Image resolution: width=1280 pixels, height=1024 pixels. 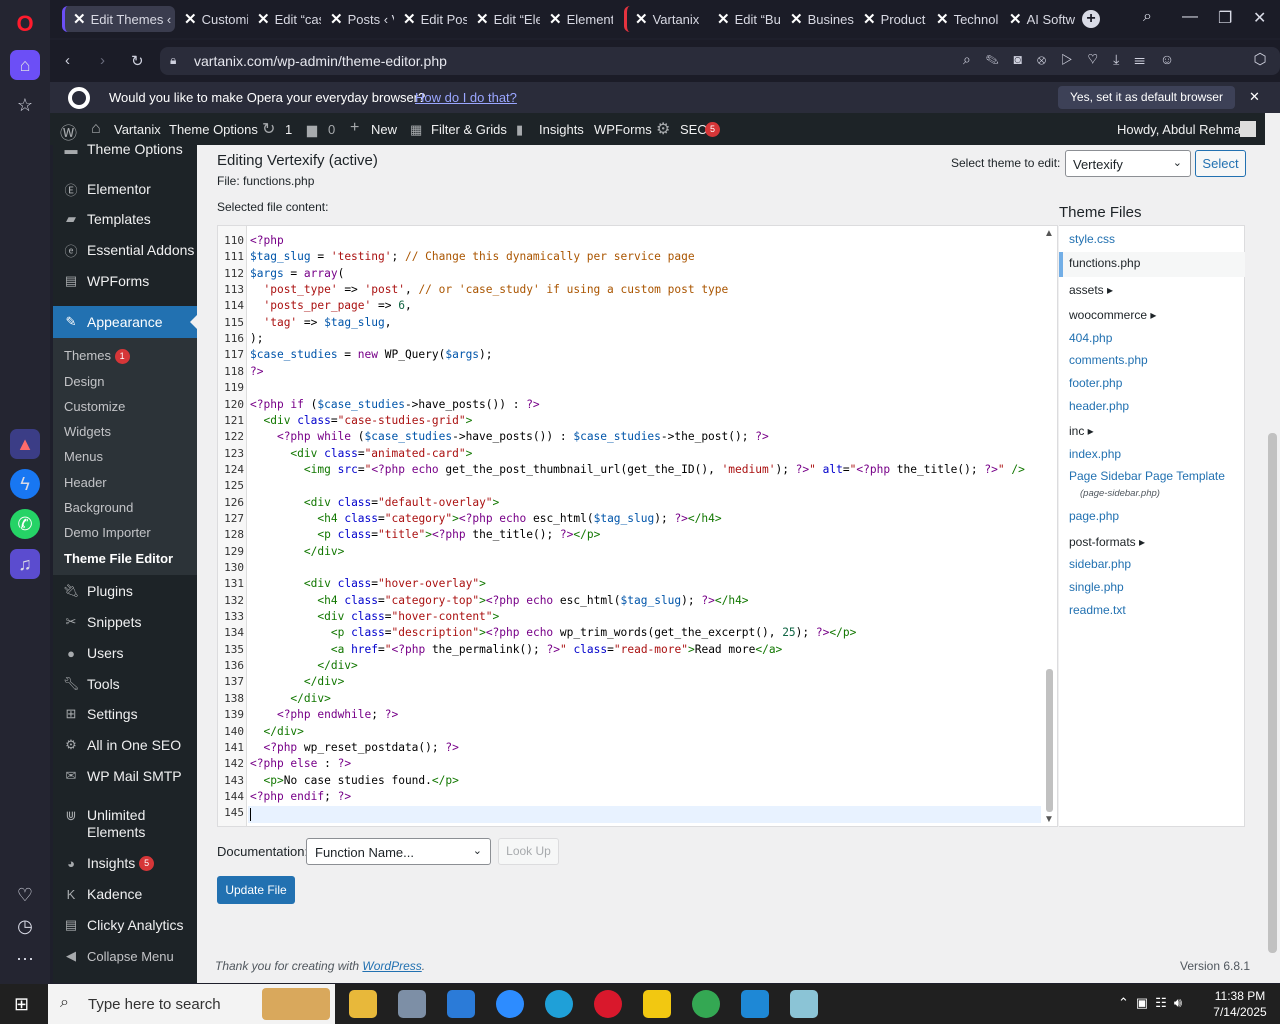 I want to click on updates-icon: ↻, so click(x=268, y=129).